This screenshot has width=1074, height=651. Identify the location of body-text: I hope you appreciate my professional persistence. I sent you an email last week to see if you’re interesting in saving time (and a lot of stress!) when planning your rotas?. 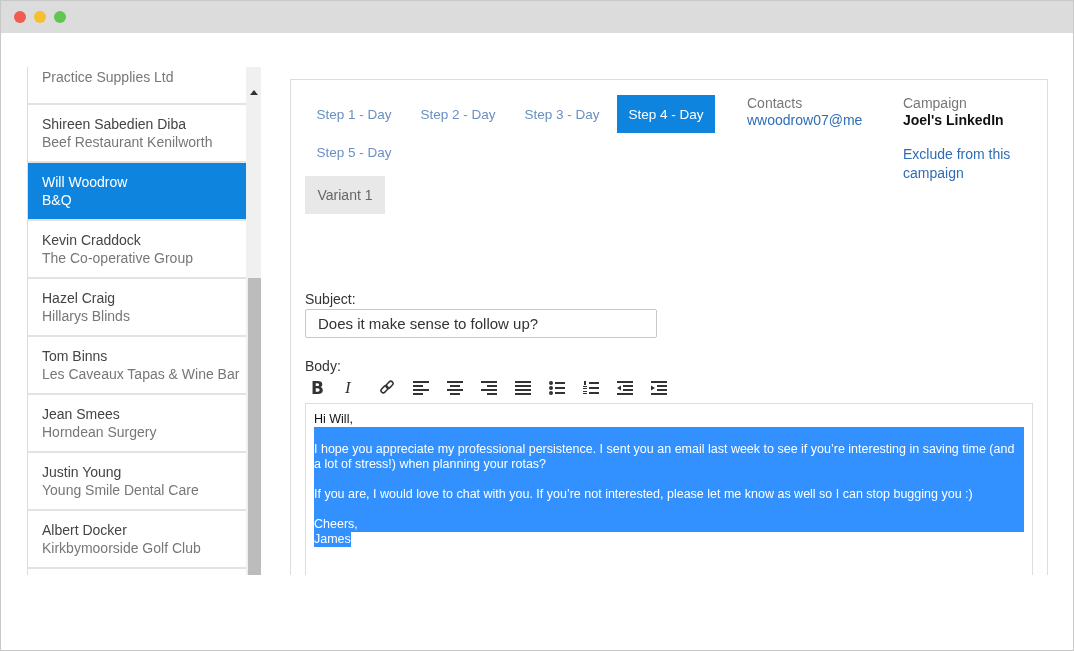
(669, 450).